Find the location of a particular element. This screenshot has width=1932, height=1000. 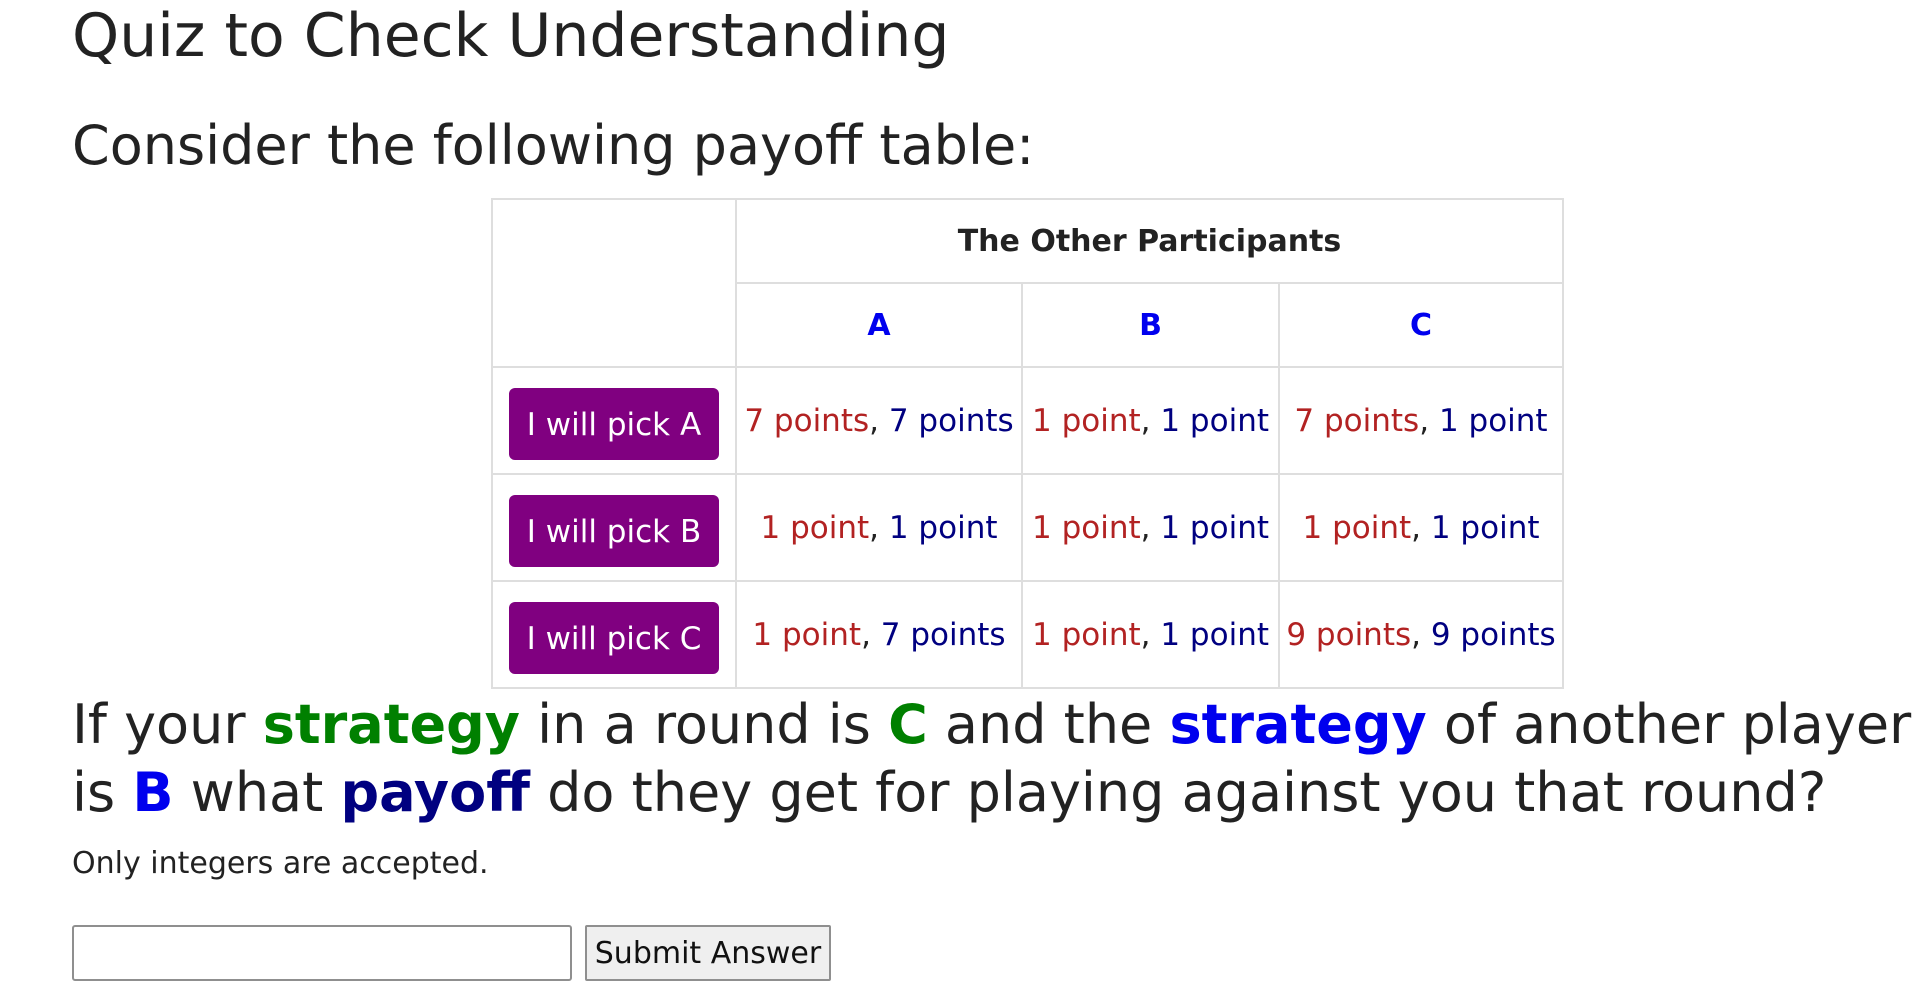

pick-a-button: I will pick A is located at coordinates (614, 423).